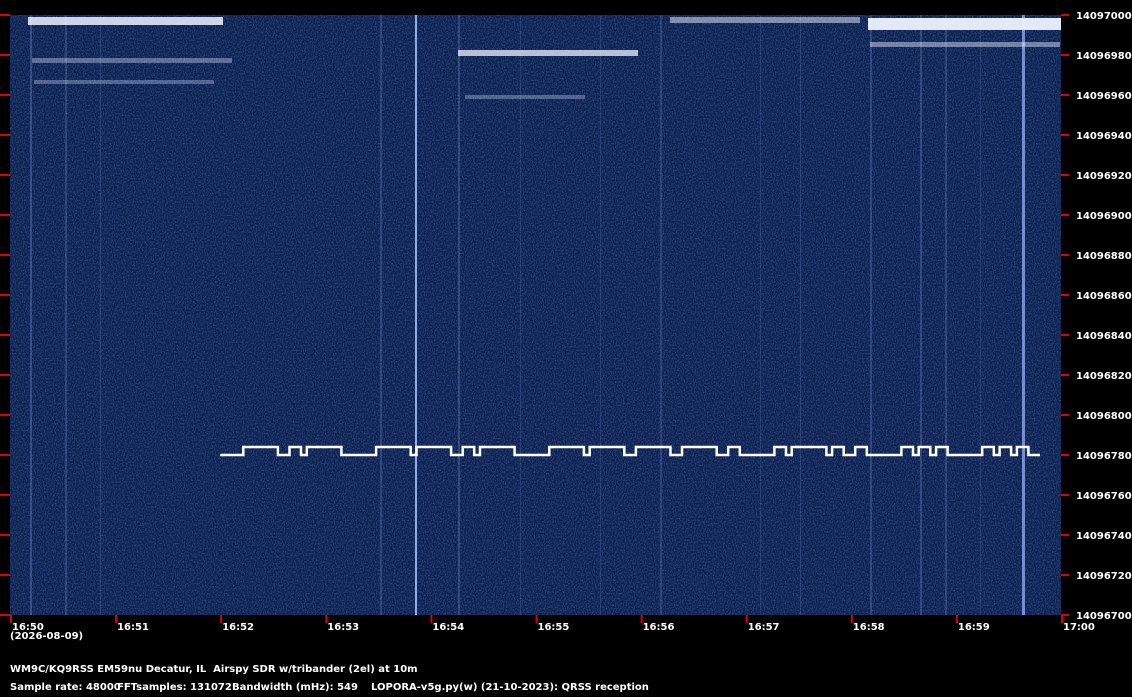 The image size is (1132, 697). Describe the element at coordinates (974, 627) in the screenshot. I see `x-tick-label: 16:59` at that location.